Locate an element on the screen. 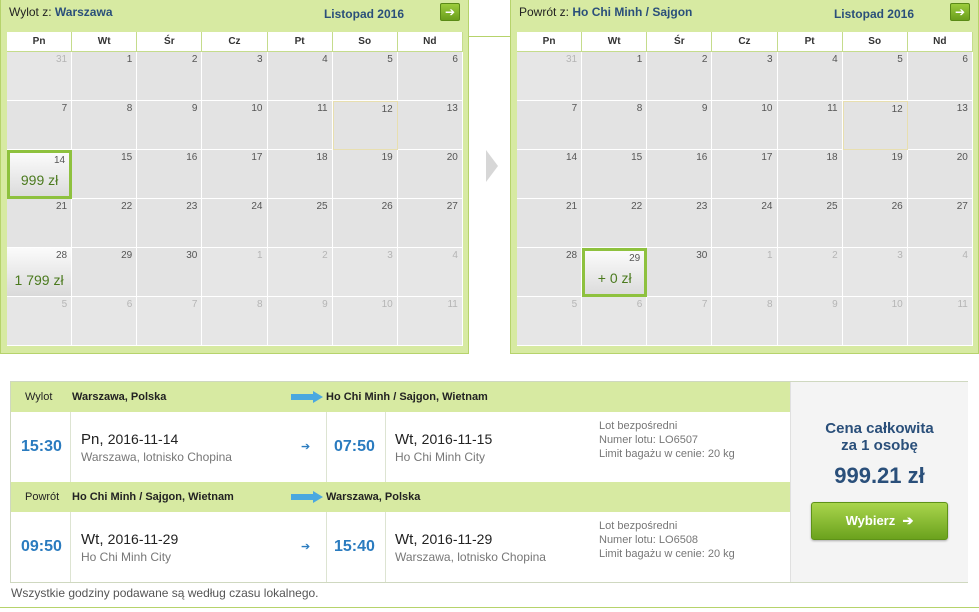 This screenshot has width=979, height=612. calendar-week: 14 15 16 17 18 19 20 is located at coordinates (745, 174).